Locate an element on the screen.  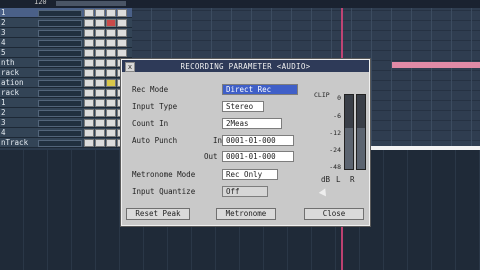
punch-in-field: 0001-01-000 is located at coordinates (258, 140).